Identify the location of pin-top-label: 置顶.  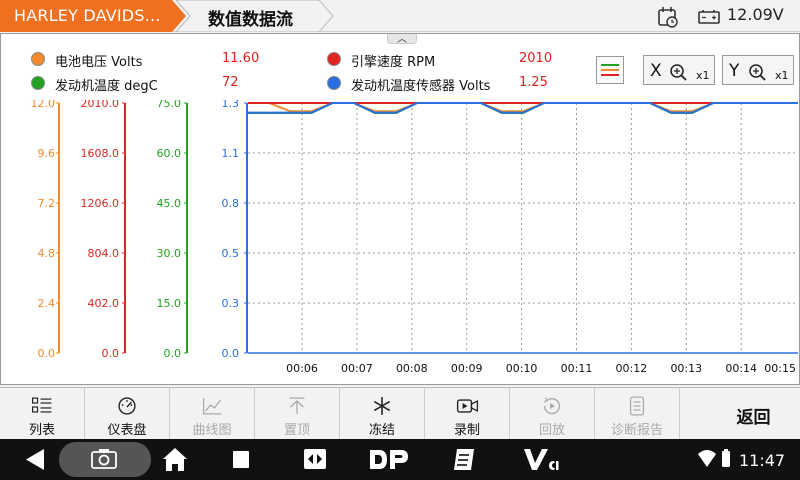
(296, 430).